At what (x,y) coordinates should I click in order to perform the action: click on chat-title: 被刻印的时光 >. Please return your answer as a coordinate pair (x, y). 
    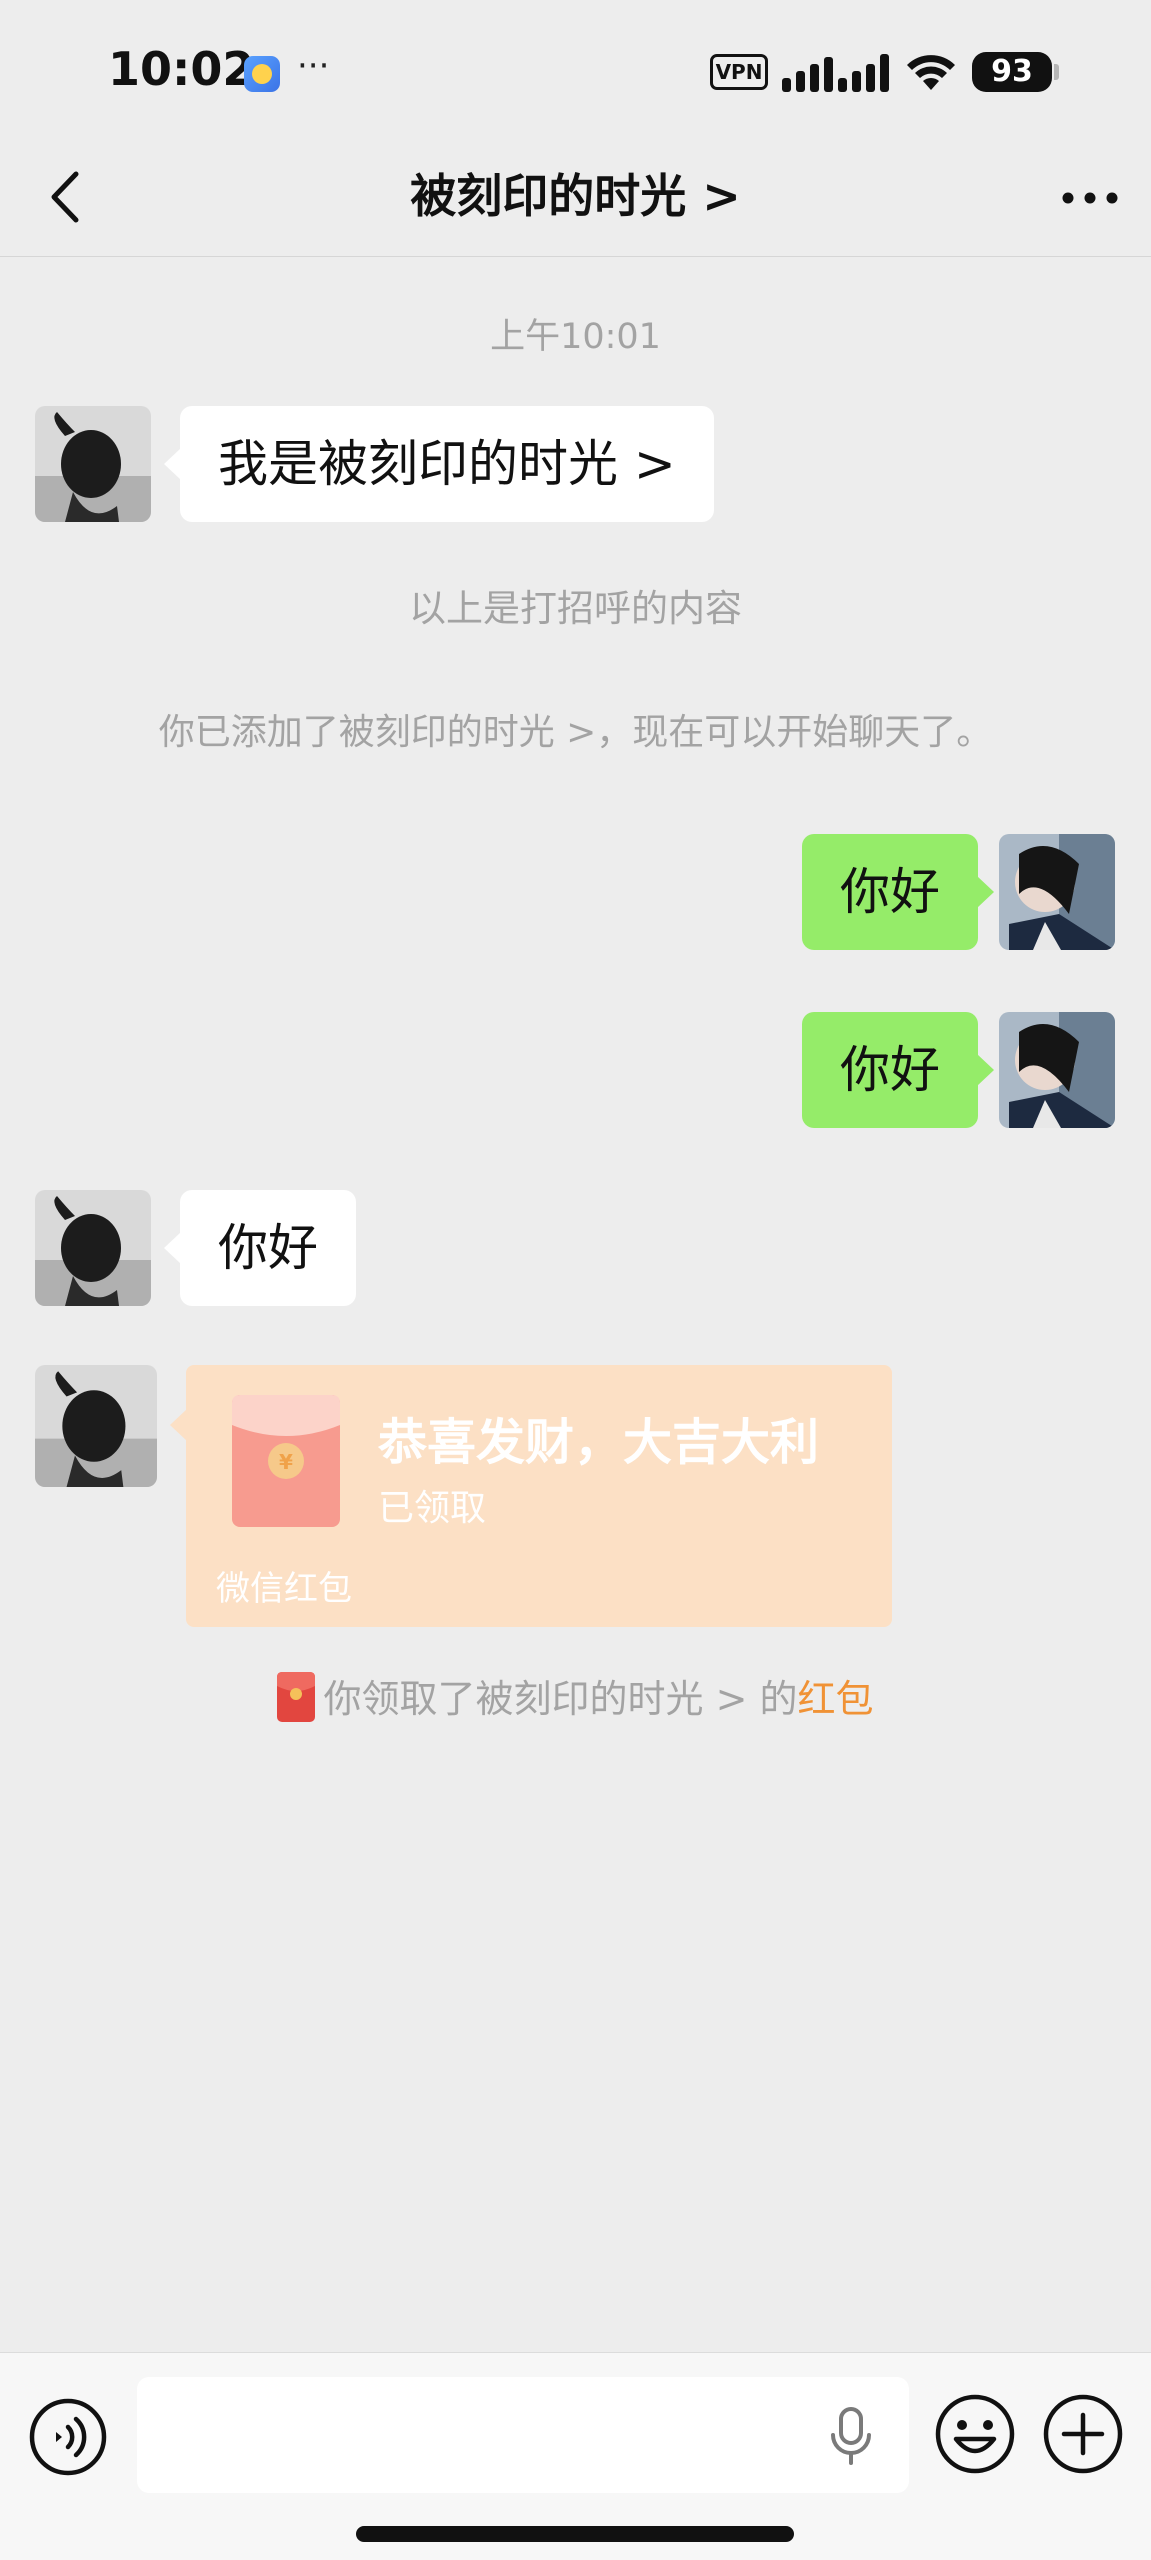
    Looking at the image, I should click on (575, 193).